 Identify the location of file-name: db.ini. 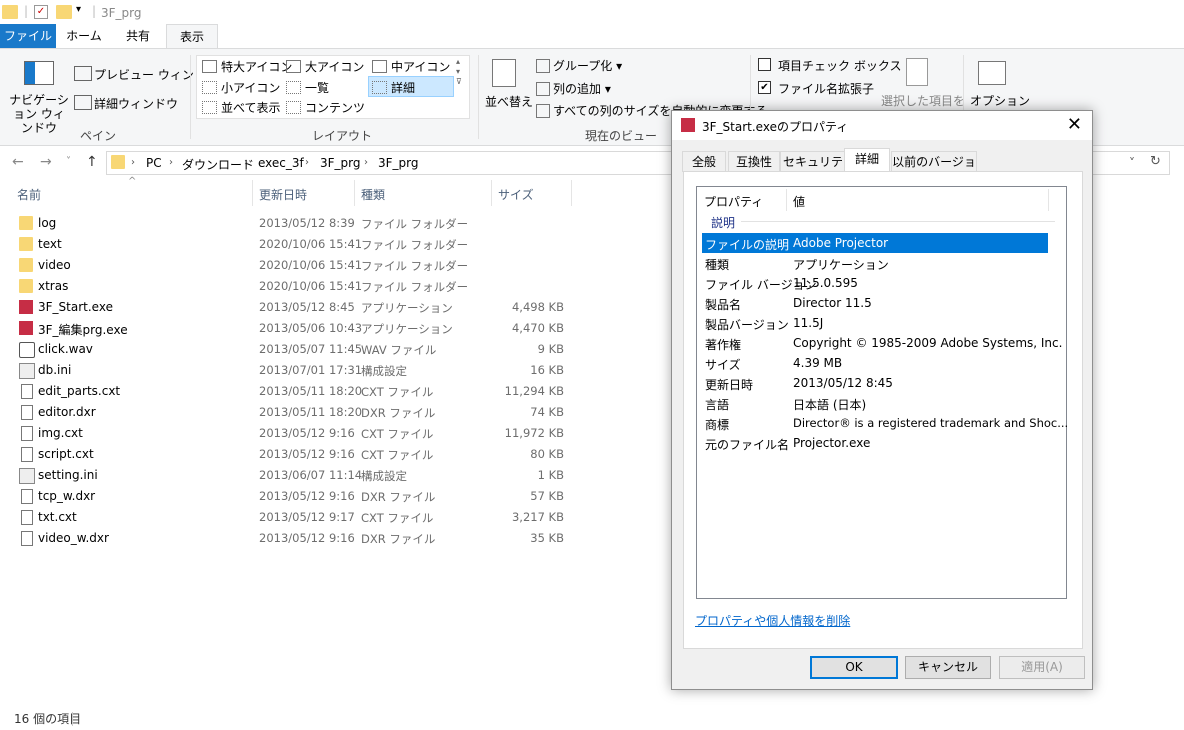
(55, 370).